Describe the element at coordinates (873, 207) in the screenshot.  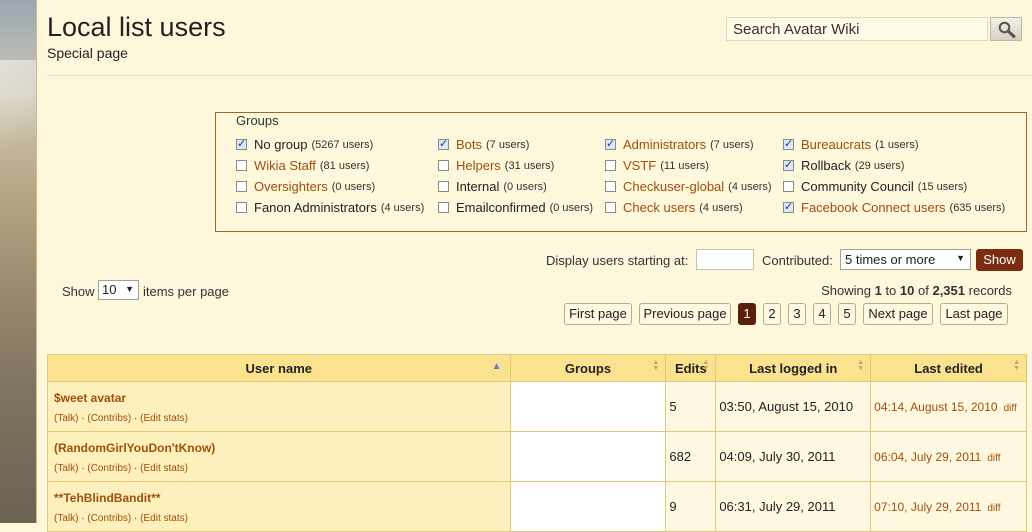
I see `group-label: Facebook Connect users` at that location.